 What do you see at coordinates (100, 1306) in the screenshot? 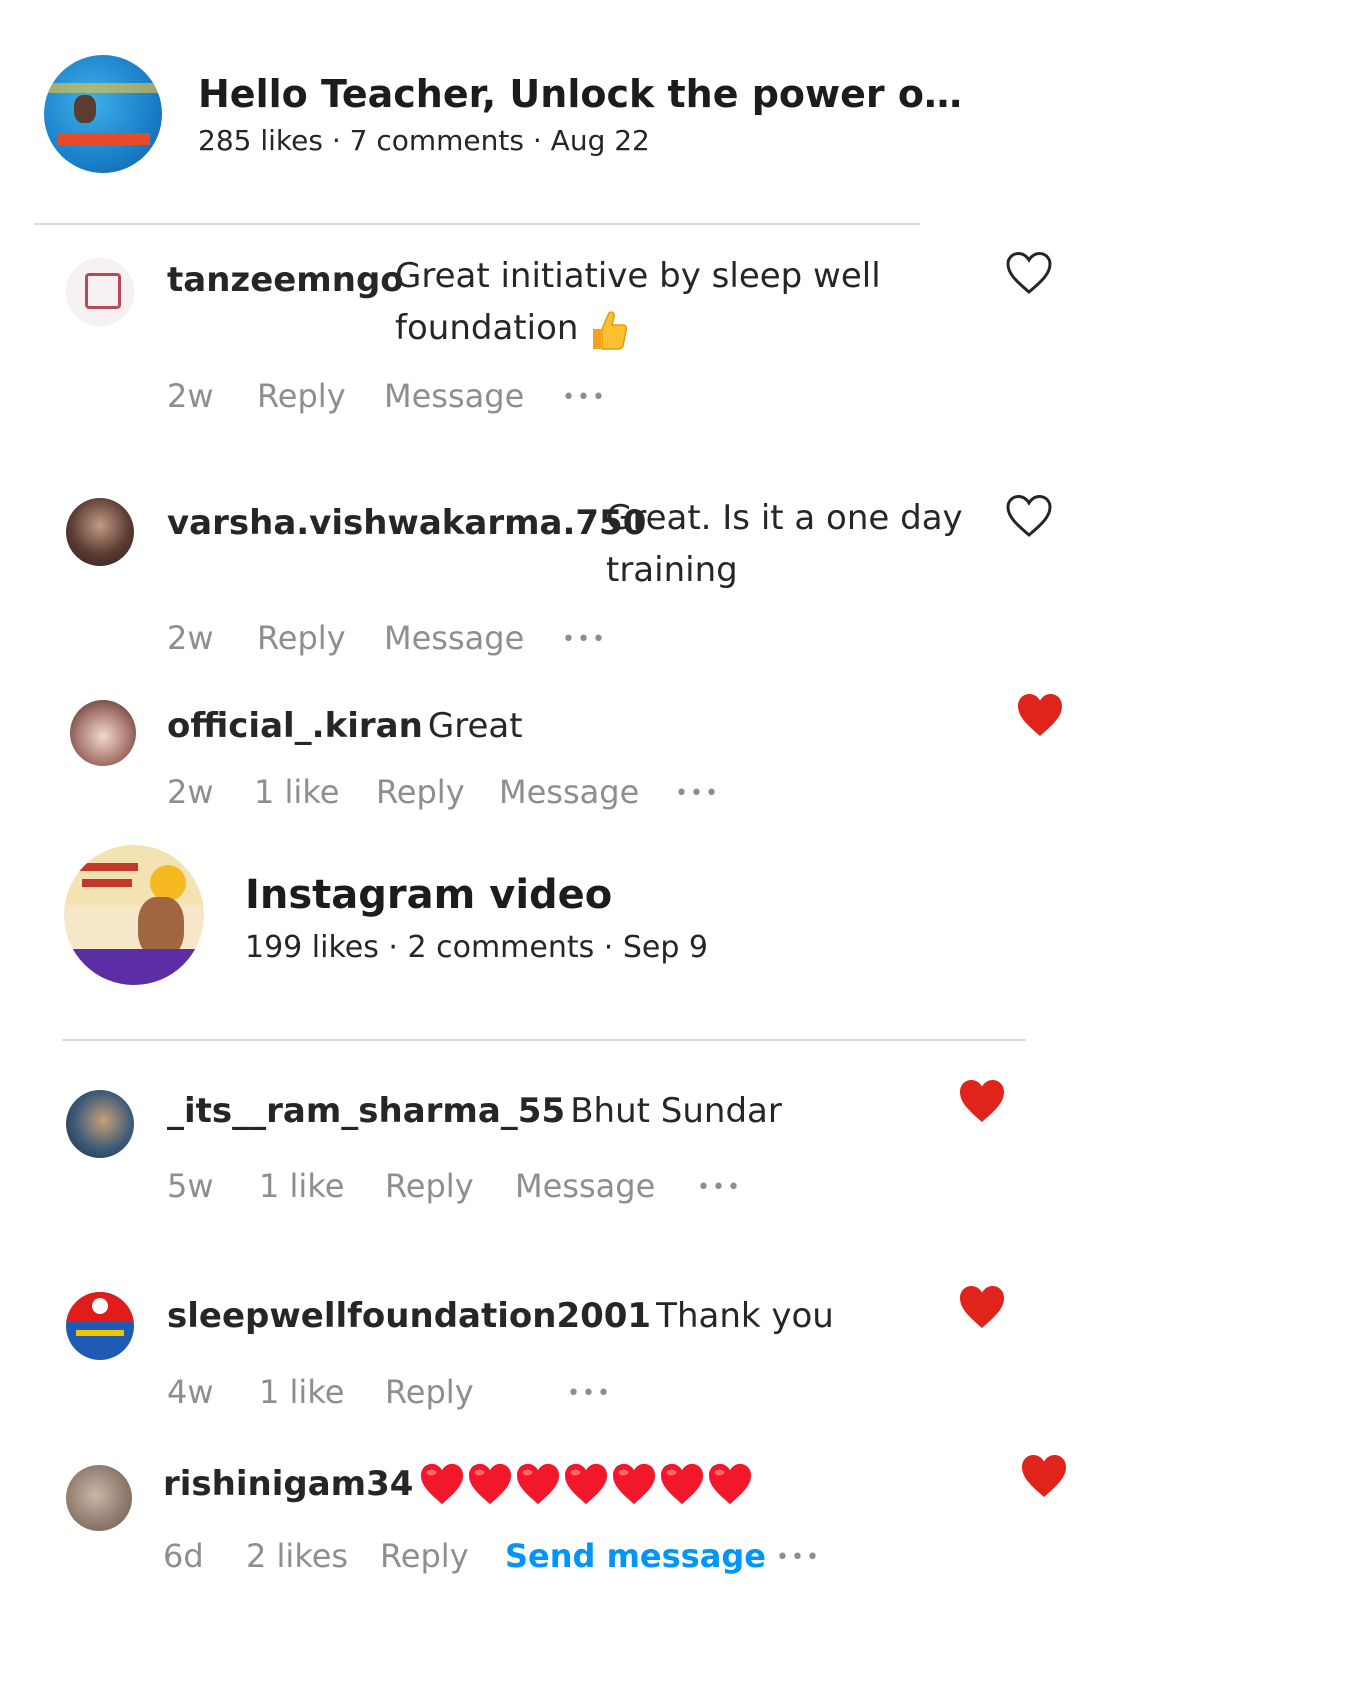
I see `logo-star-icon` at bounding box center [100, 1306].